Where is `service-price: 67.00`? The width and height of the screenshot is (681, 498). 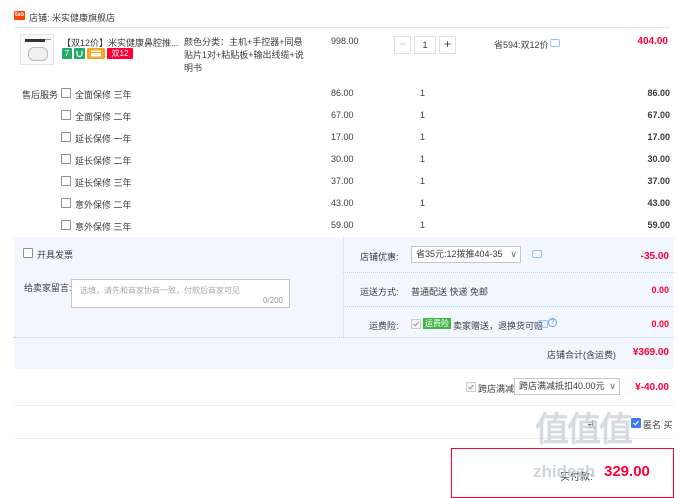 service-price: 67.00 is located at coordinates (342, 115).